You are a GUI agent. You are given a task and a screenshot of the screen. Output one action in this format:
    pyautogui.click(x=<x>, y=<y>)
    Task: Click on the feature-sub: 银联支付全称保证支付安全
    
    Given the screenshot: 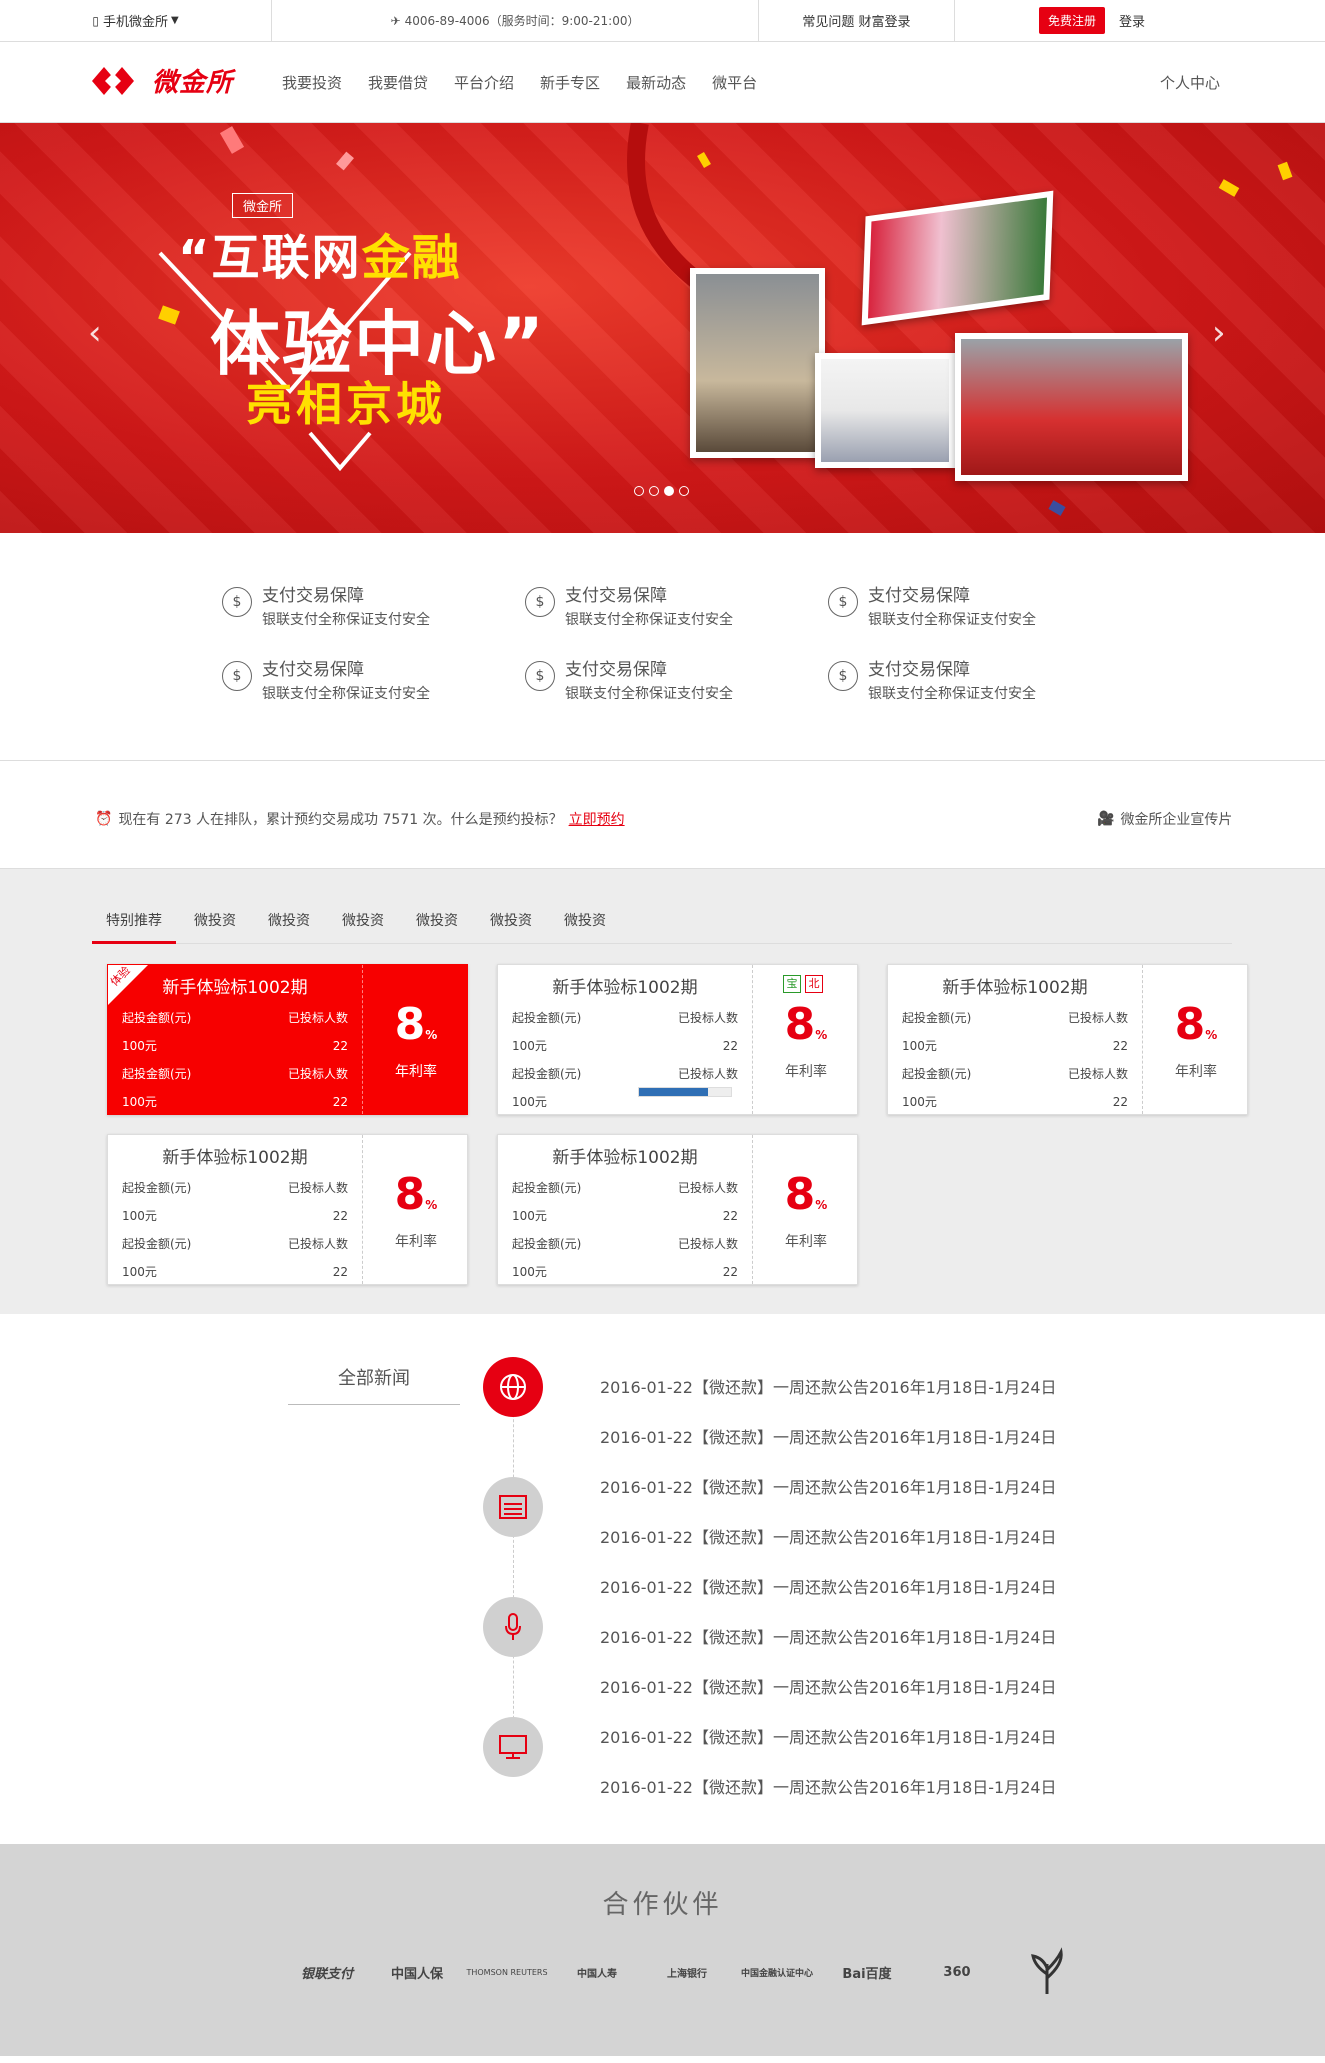 What is the action you would take?
    pyautogui.click(x=952, y=620)
    